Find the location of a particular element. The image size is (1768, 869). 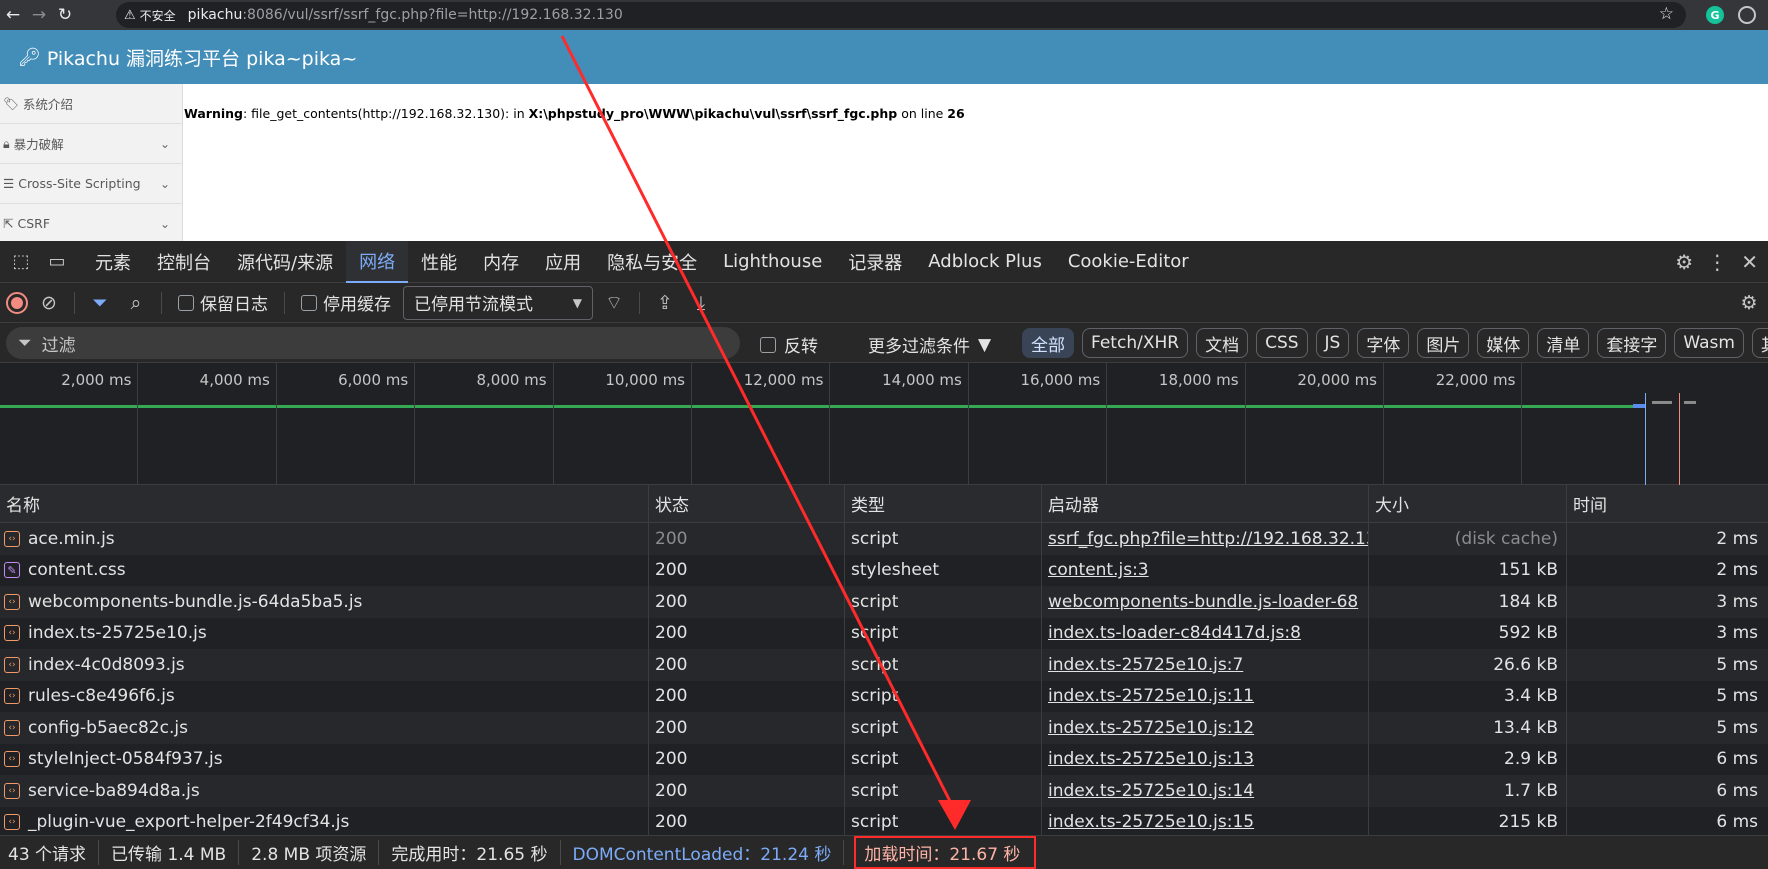

tab-9: 记录器 is located at coordinates (875, 262).